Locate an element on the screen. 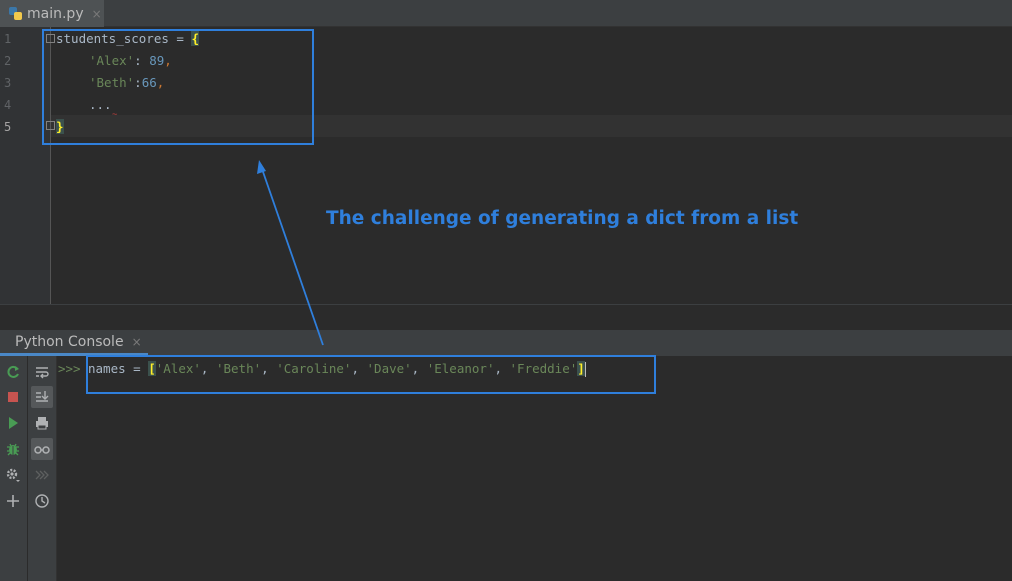 The height and width of the screenshot is (581, 1012). console-prompt: >>> is located at coordinates (69, 368).